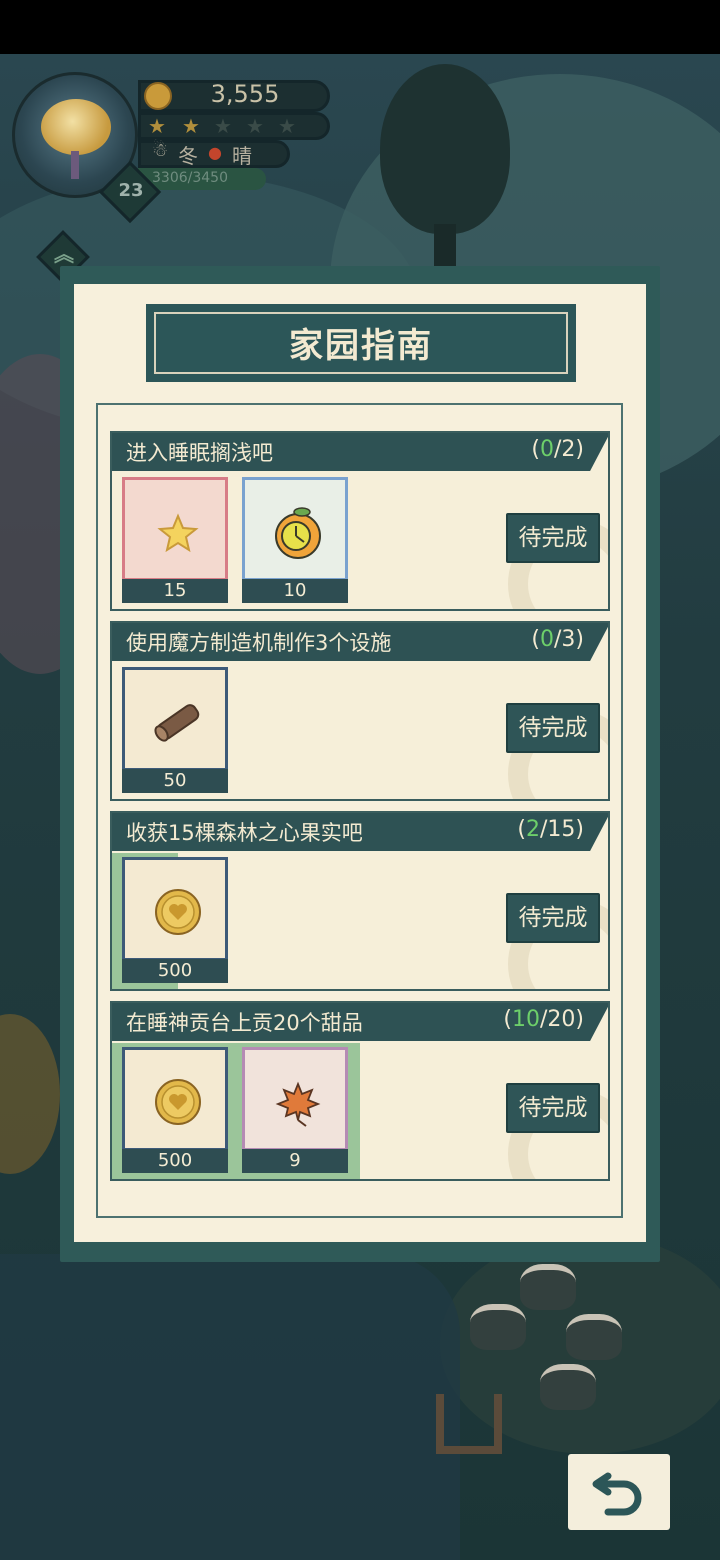  I want to click on status-bar, so click(360, 27).